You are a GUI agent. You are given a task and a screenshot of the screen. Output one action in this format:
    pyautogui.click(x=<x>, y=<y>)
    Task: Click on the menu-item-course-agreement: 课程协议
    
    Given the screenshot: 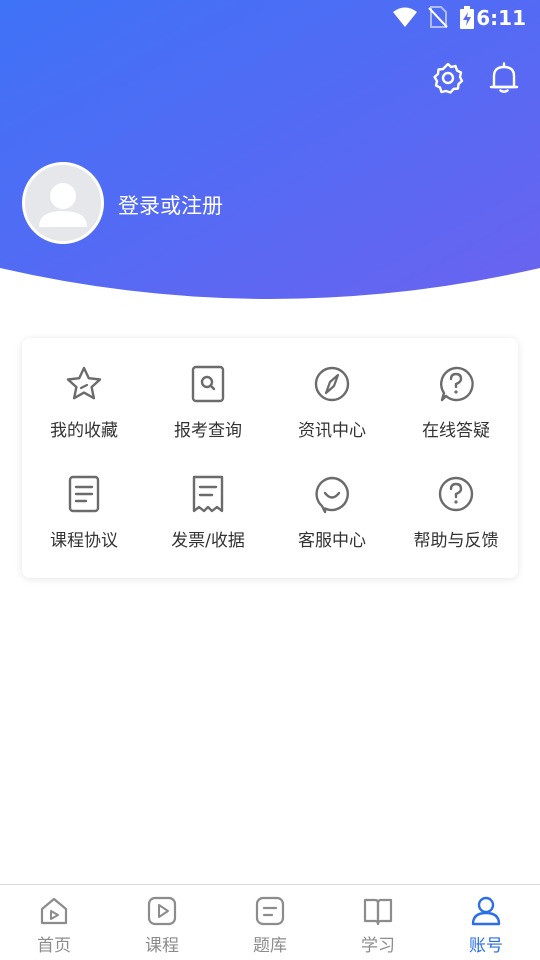 What is the action you would take?
    pyautogui.click(x=84, y=503)
    